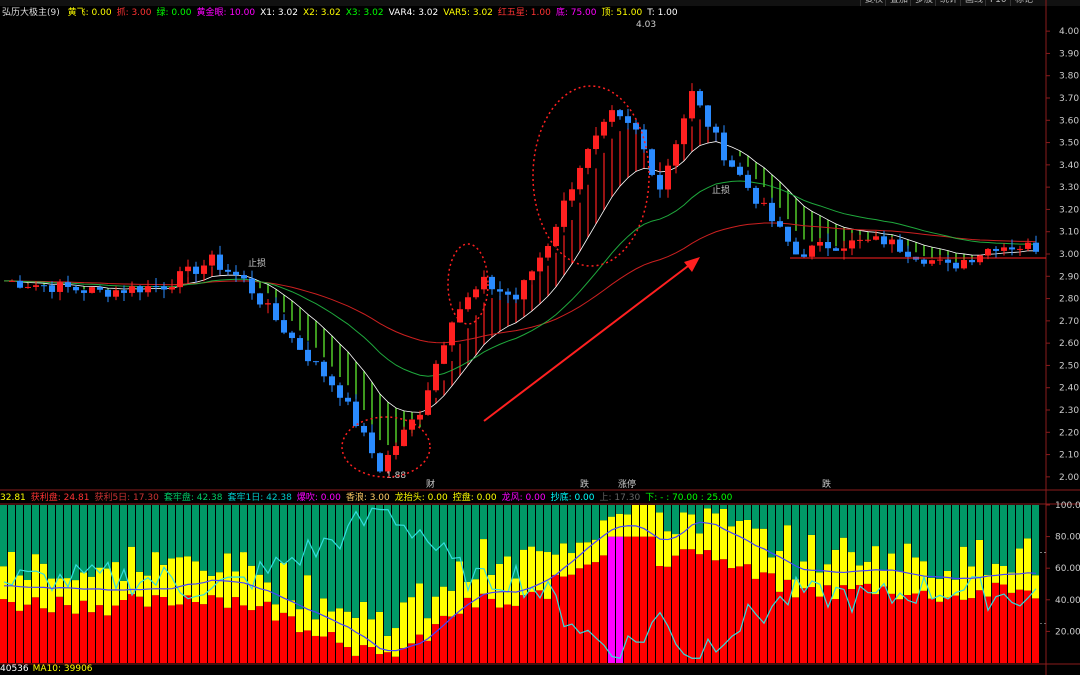 Image resolution: width=1080 pixels, height=675 pixels. I want to click on high-price-label: 4.03, so click(646, 25).